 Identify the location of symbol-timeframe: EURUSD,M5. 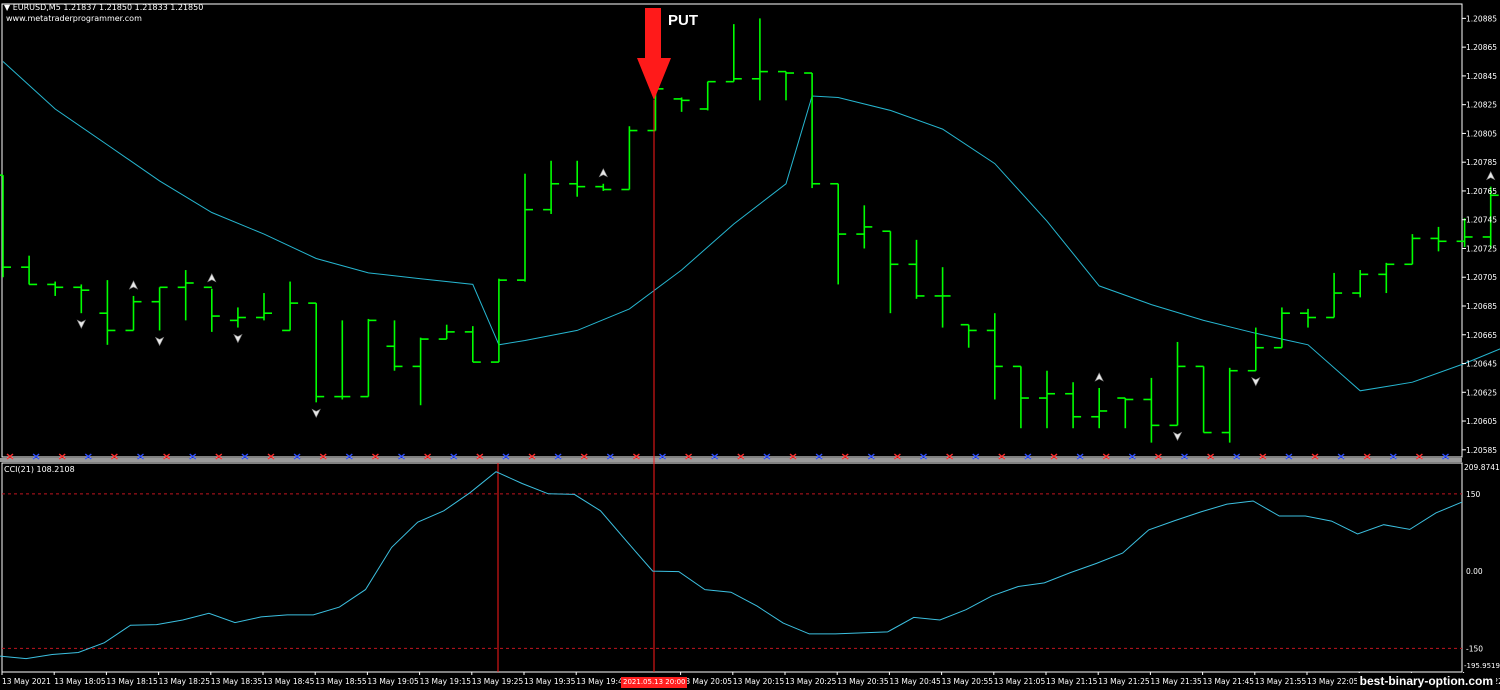
(36, 7).